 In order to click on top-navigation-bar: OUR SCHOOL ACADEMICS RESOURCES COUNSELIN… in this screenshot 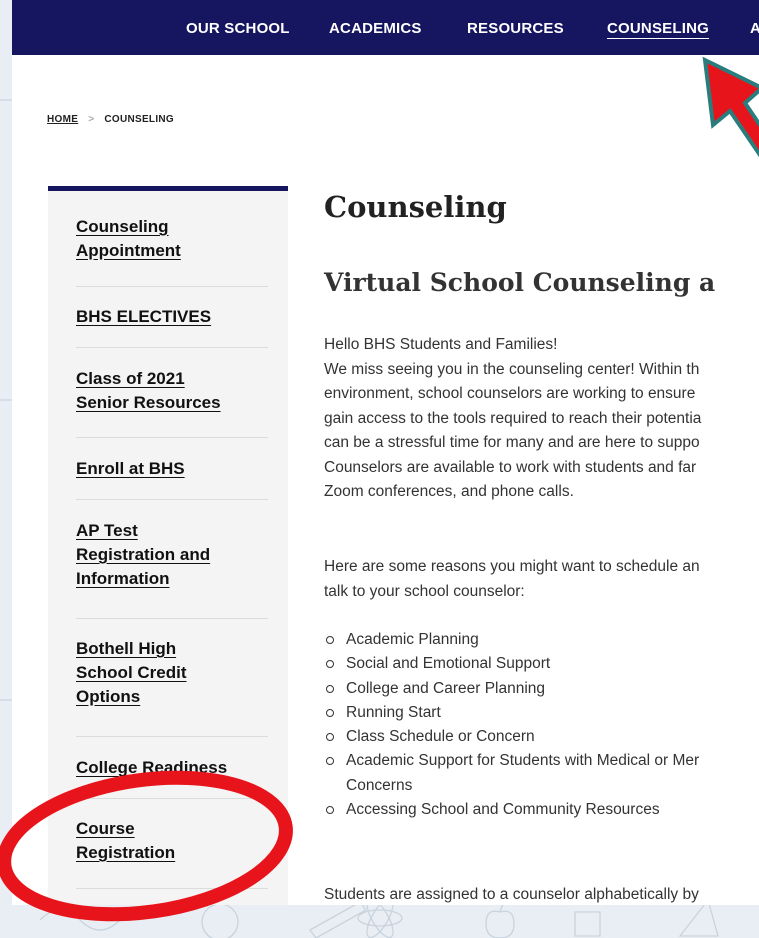, I will do `click(385, 27)`.